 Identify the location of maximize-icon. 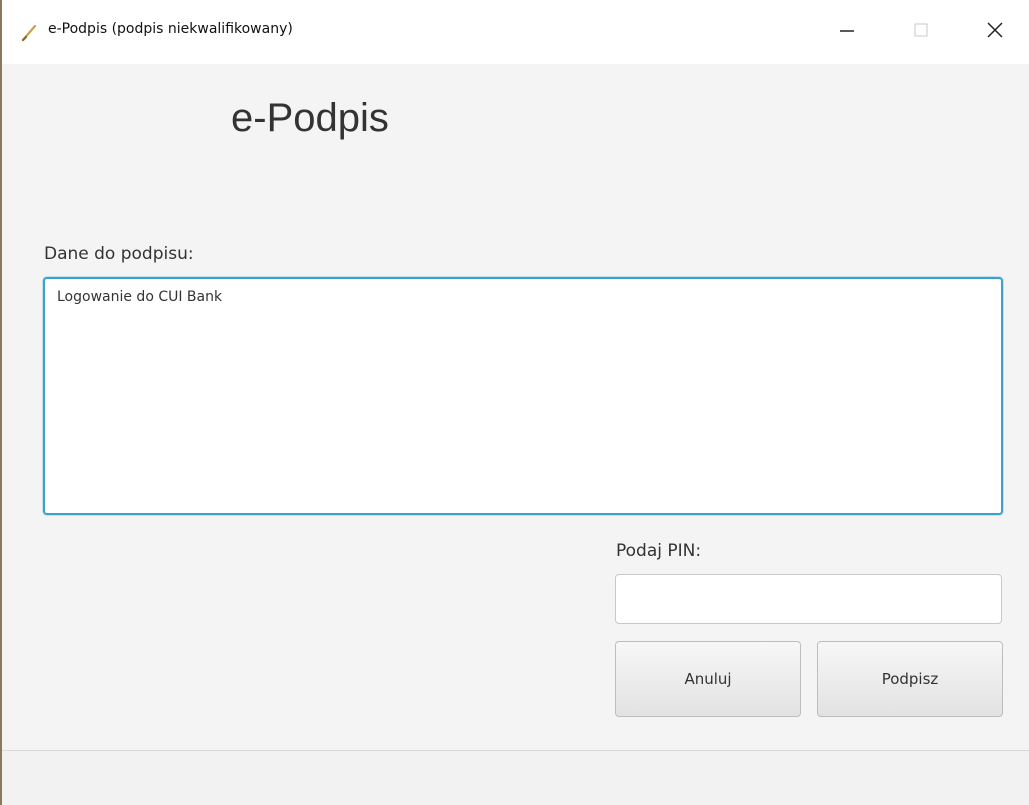
(921, 32).